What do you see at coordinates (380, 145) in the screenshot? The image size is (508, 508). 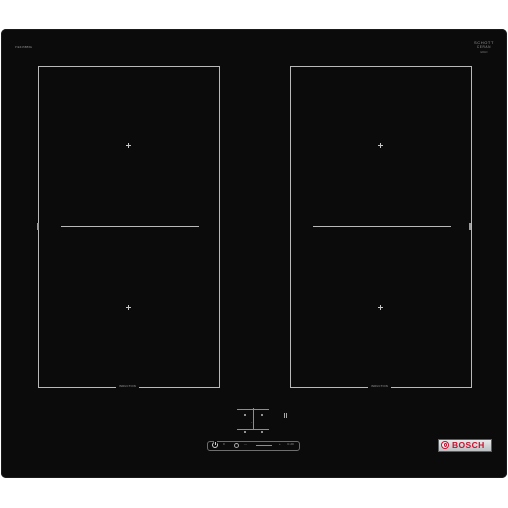 I see `zone-center-marker-front-right` at bounding box center [380, 145].